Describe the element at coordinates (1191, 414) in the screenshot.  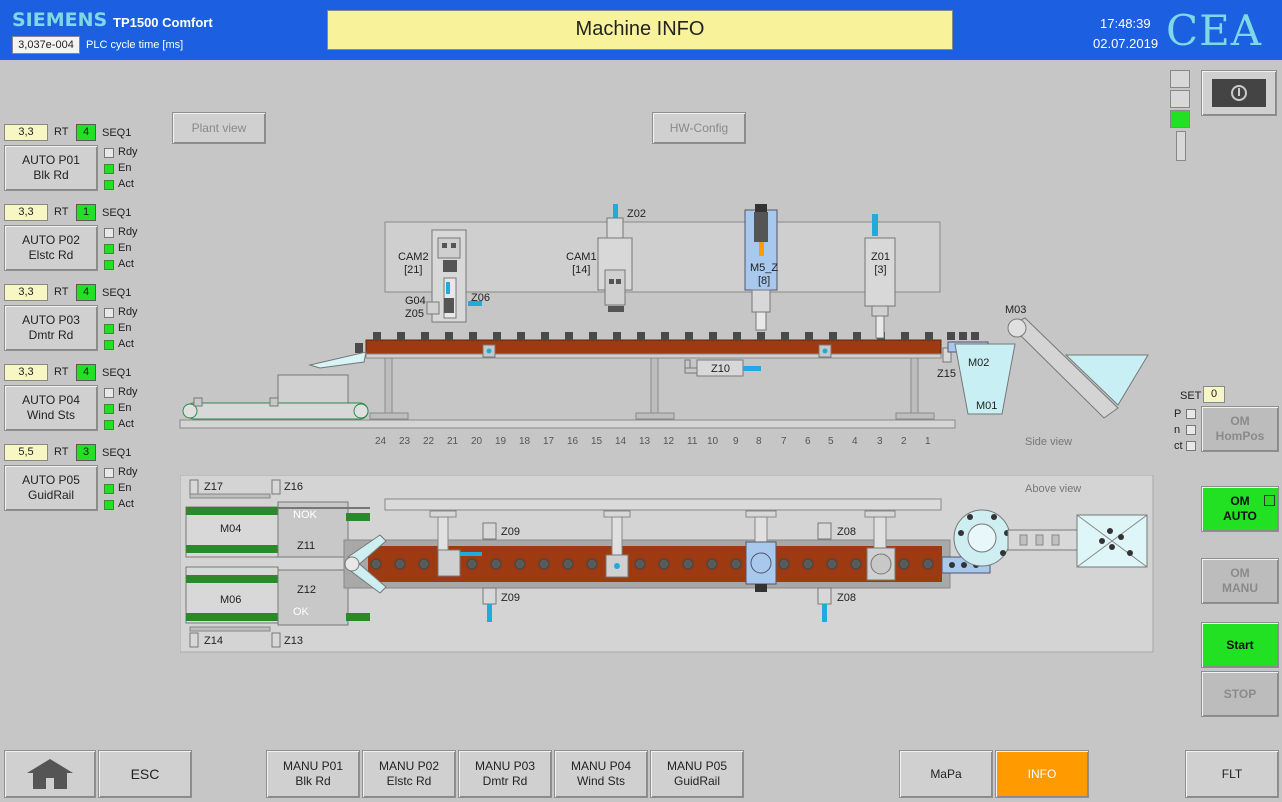
I see `p-indicator` at that location.